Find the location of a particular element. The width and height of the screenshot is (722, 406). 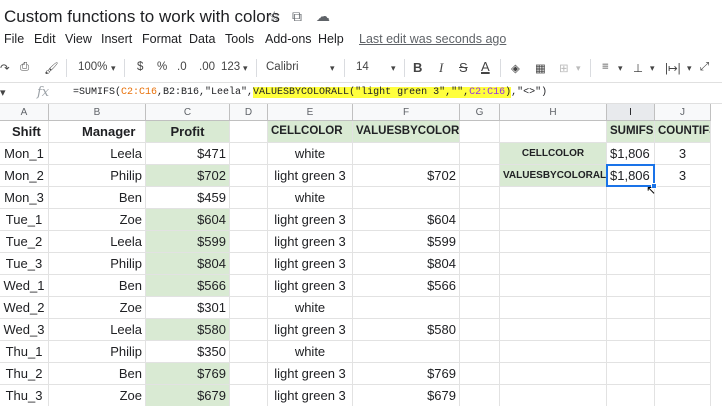

profit-cell: $350 is located at coordinates (188, 352).